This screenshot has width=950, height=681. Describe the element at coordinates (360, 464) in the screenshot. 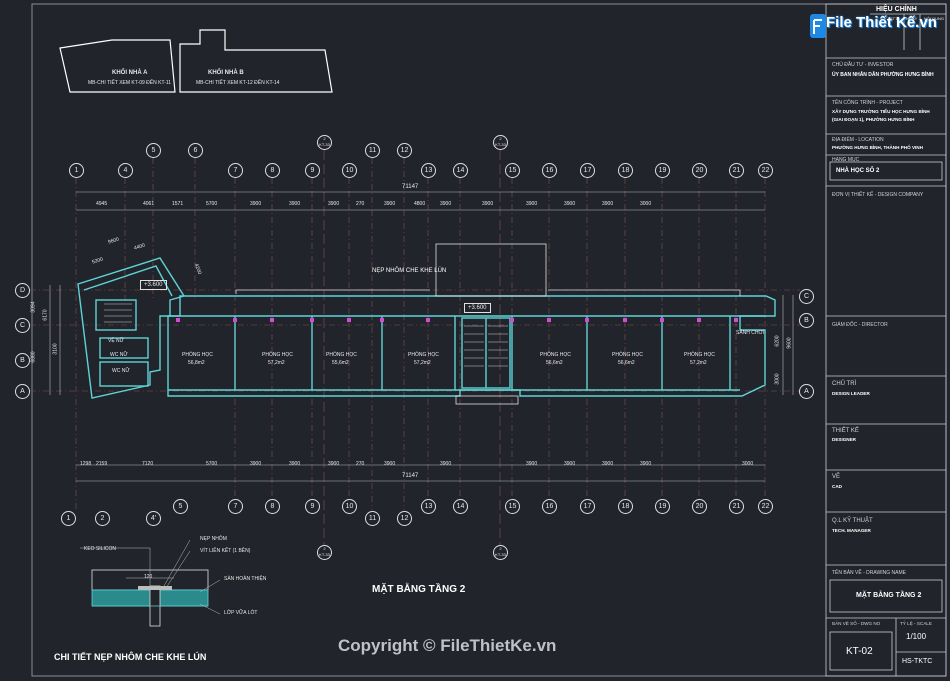

I see `bottom-dim-8: 270` at that location.